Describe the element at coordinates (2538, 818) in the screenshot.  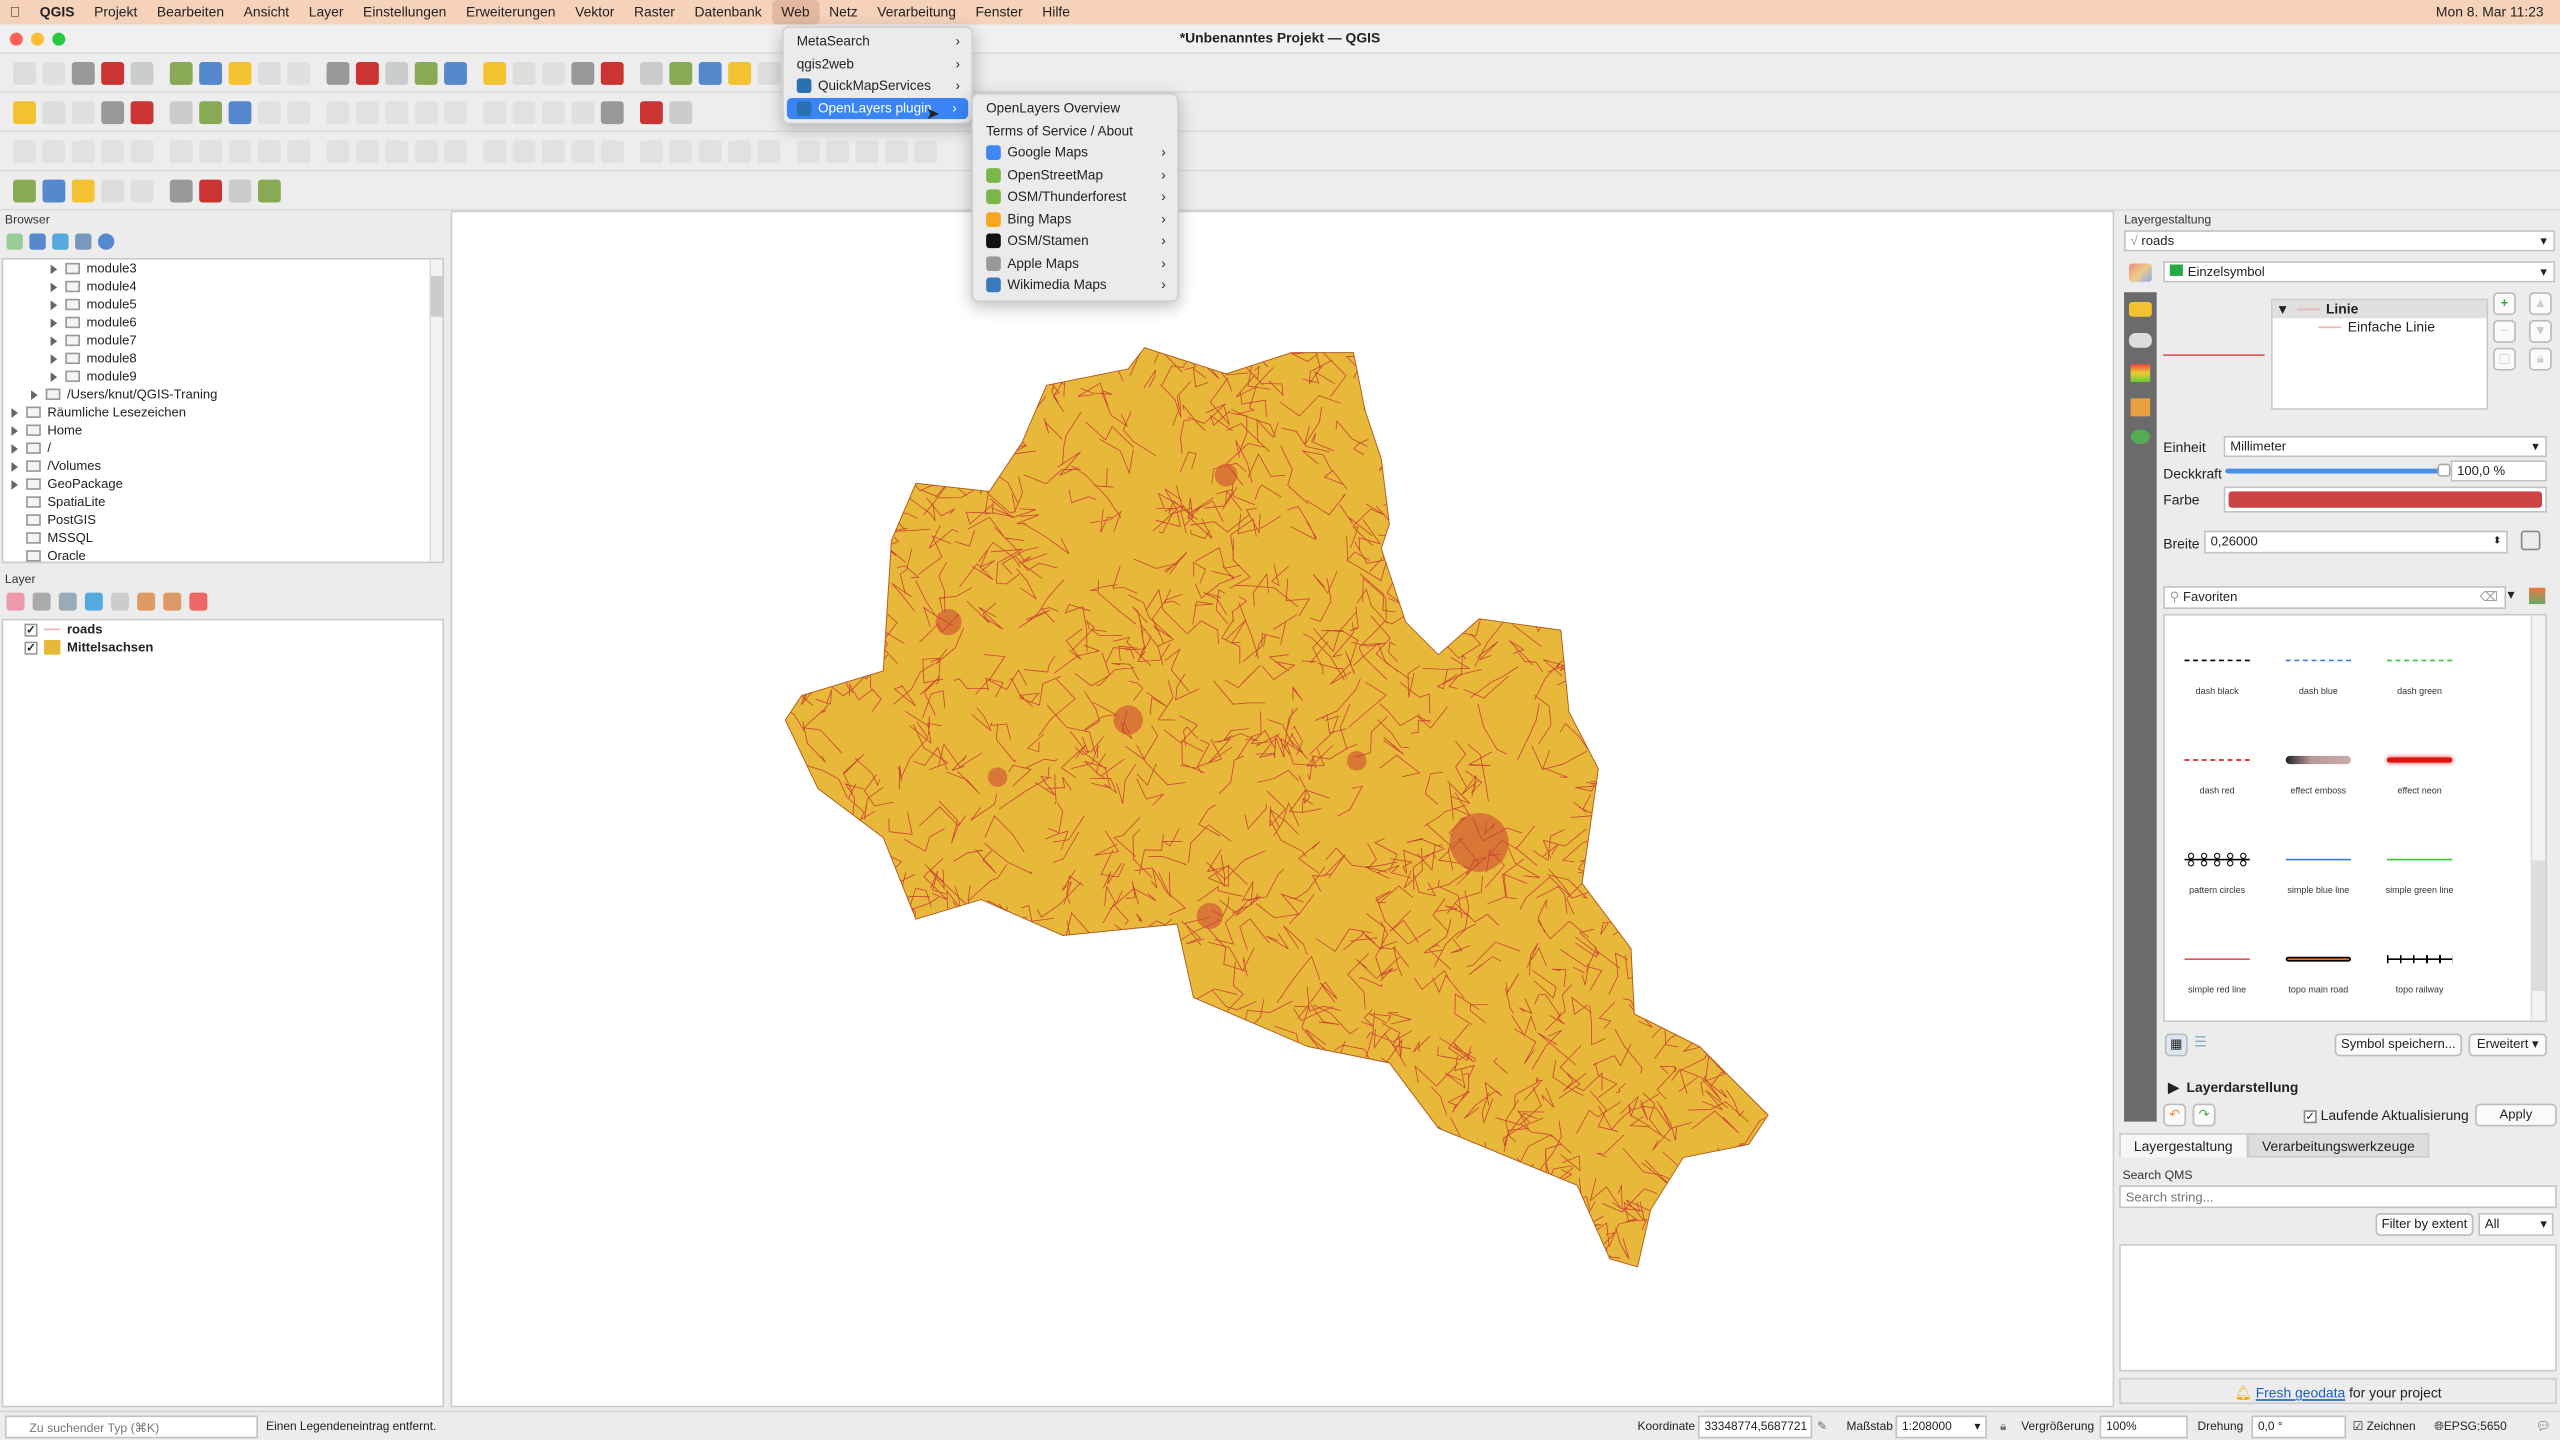
I see `symbol-list-scrollbar` at that location.